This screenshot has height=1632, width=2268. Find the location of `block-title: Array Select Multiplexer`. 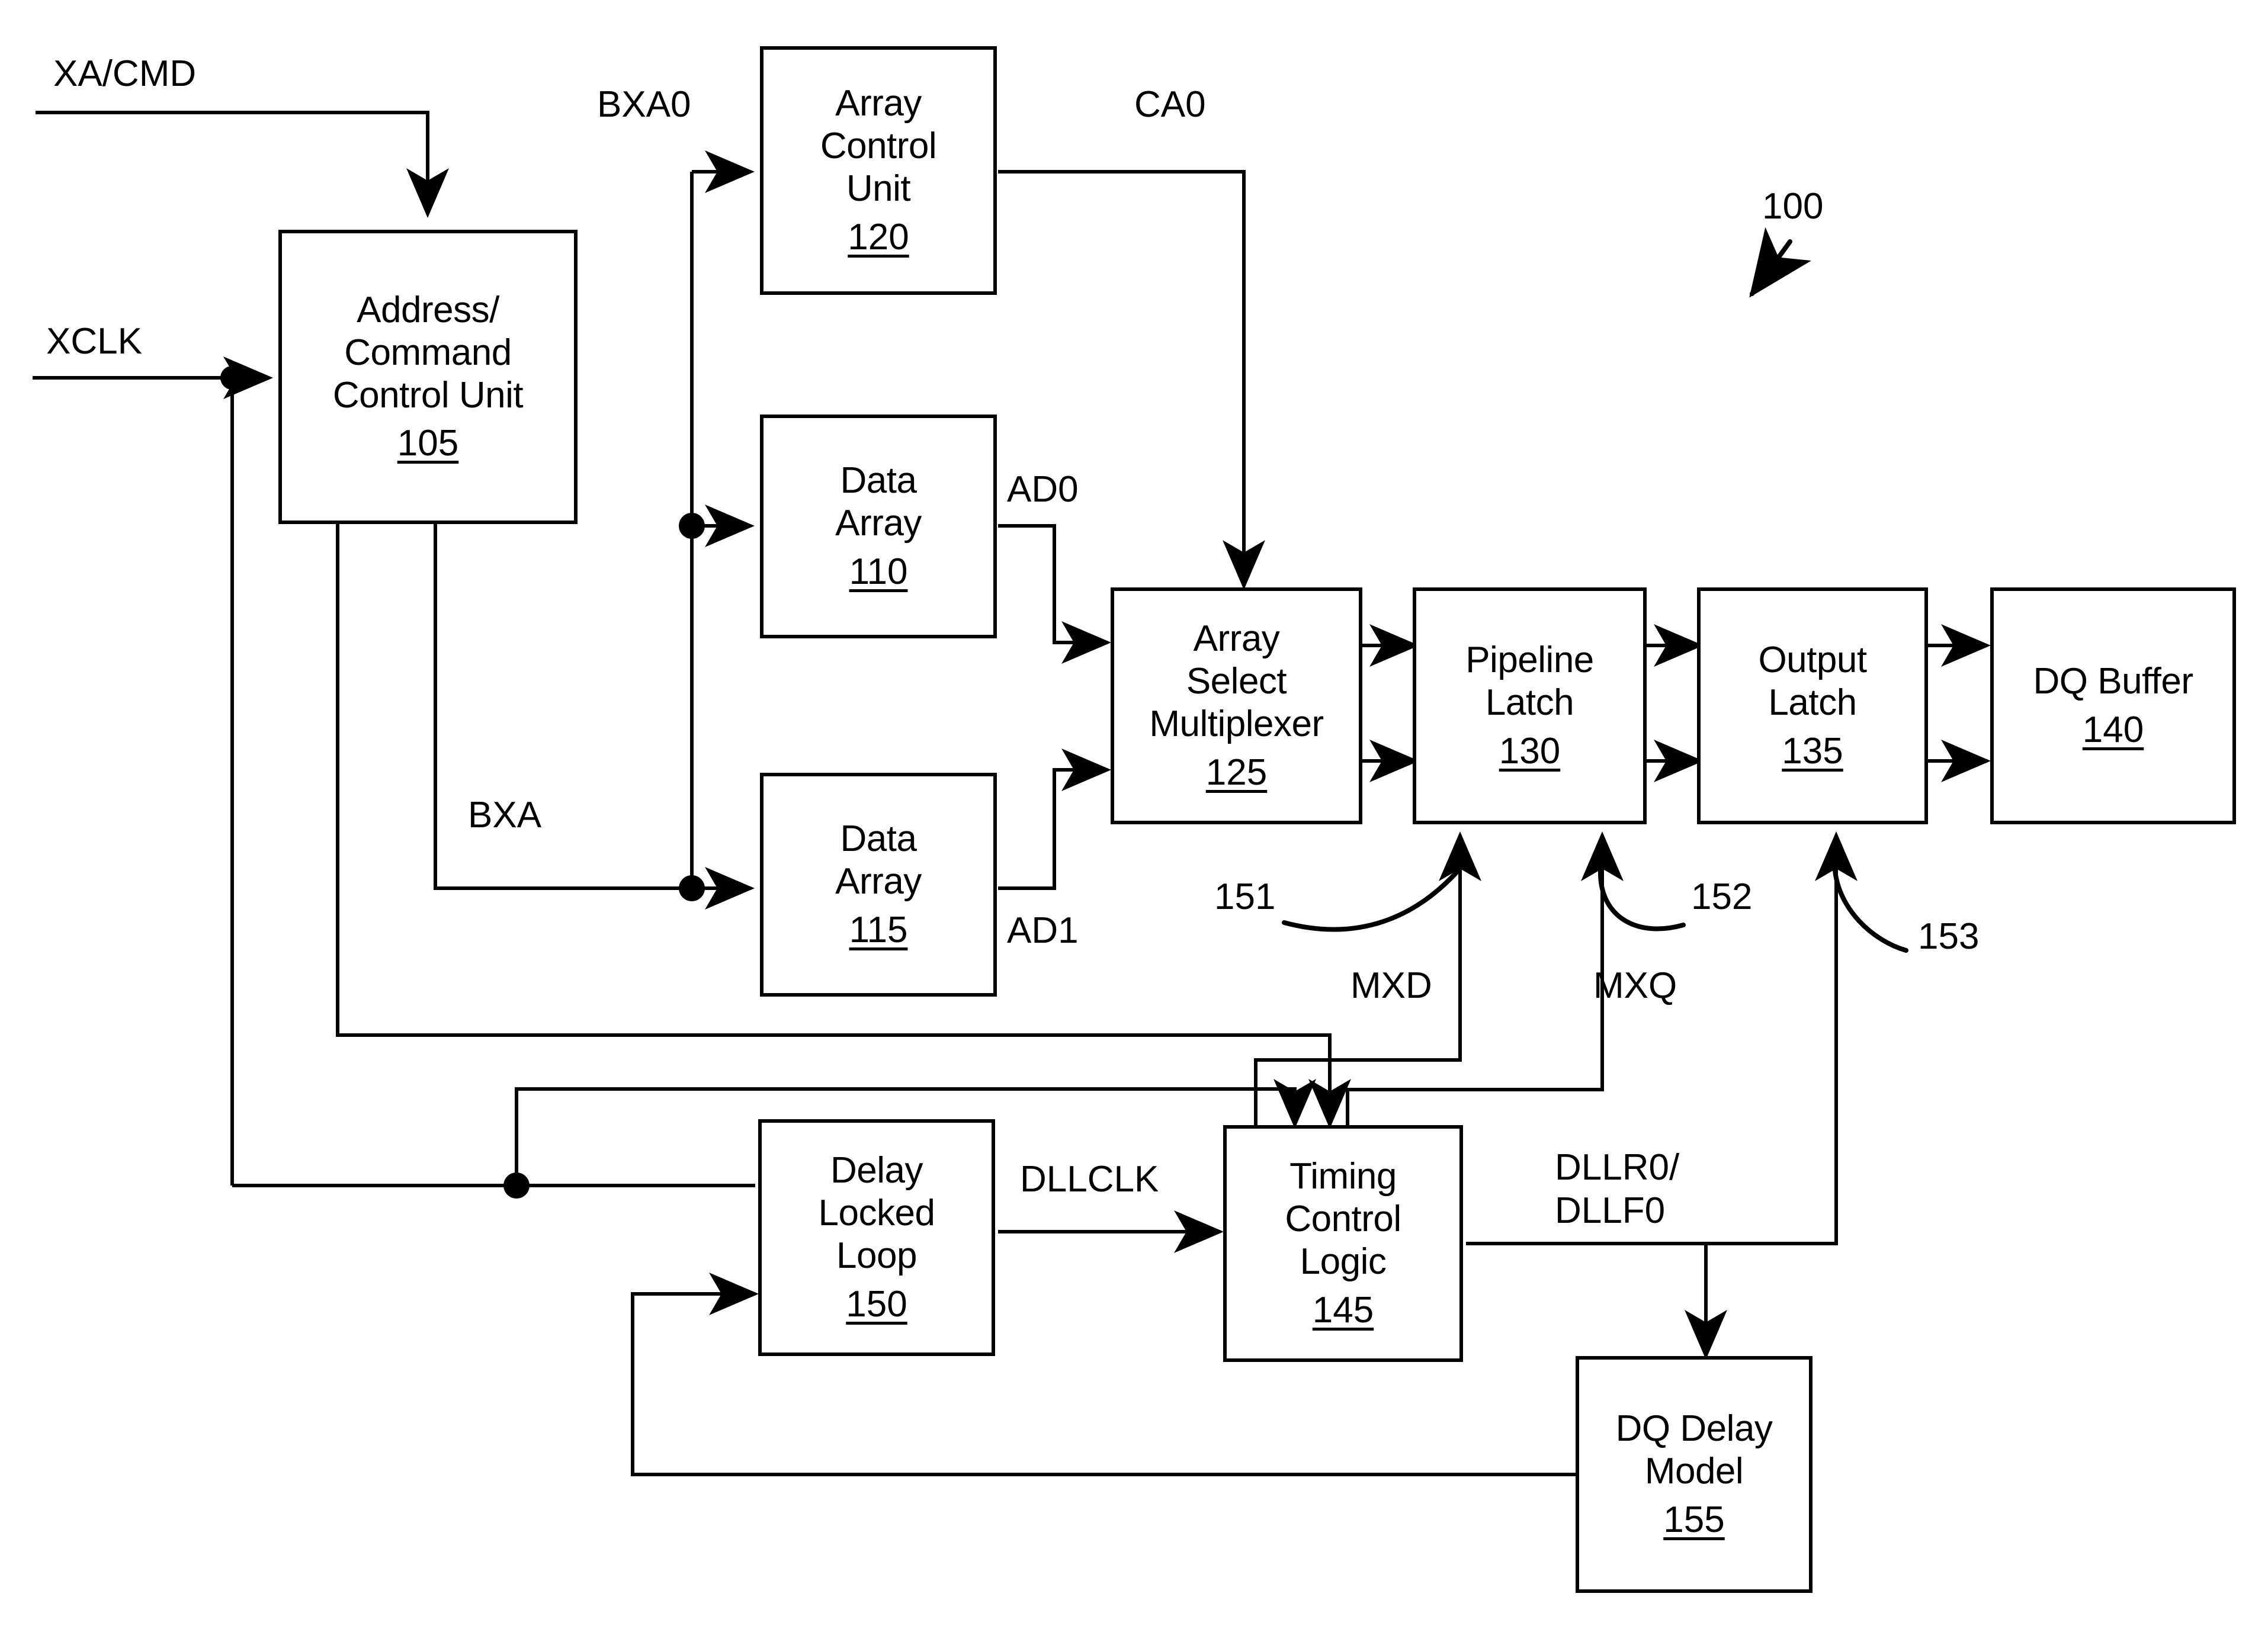

block-title: Array Select Multiplexer is located at coordinates (1236, 681).